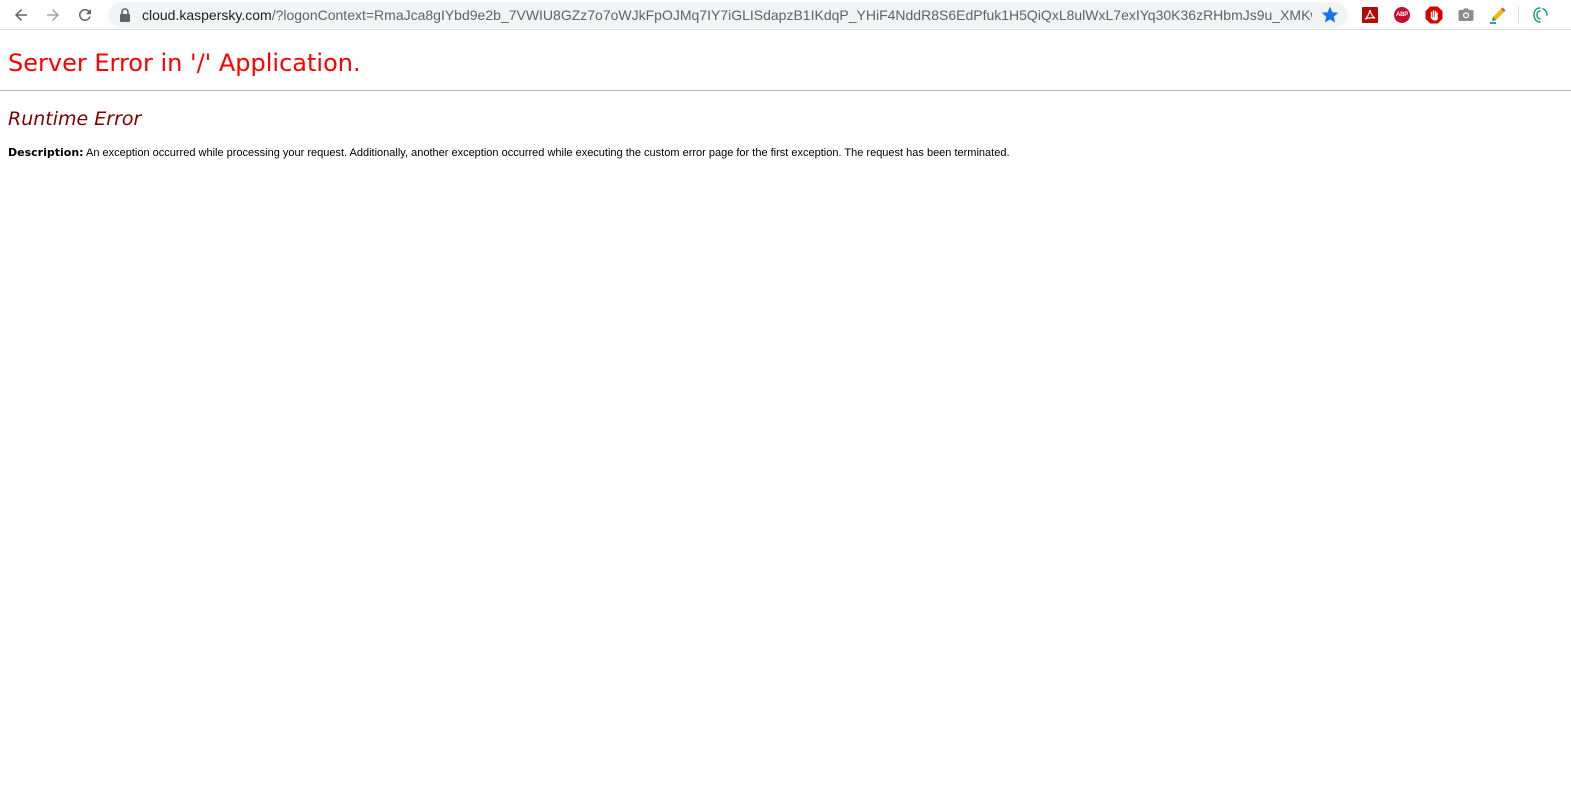 The width and height of the screenshot is (1571, 803). I want to click on error-subtitle: Runtime Error, so click(75, 119).